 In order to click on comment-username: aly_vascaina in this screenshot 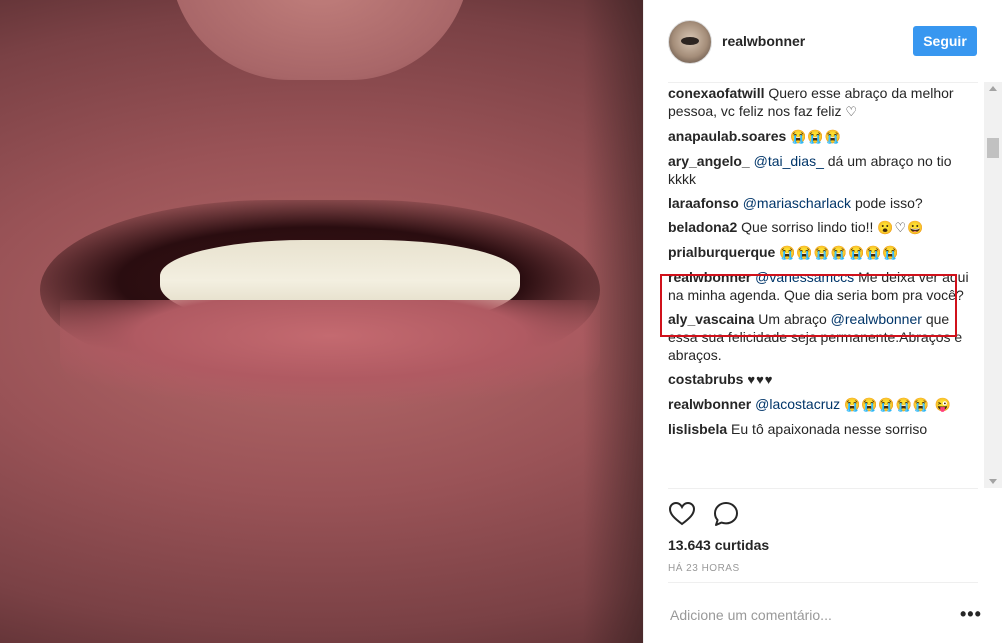, I will do `click(711, 319)`.